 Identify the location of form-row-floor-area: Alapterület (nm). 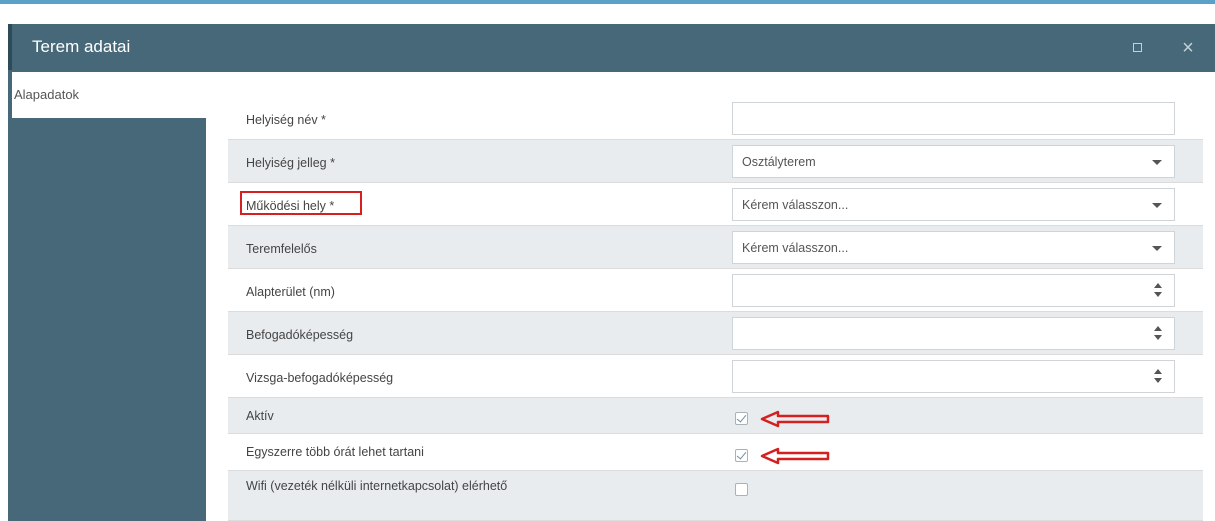
(715, 290).